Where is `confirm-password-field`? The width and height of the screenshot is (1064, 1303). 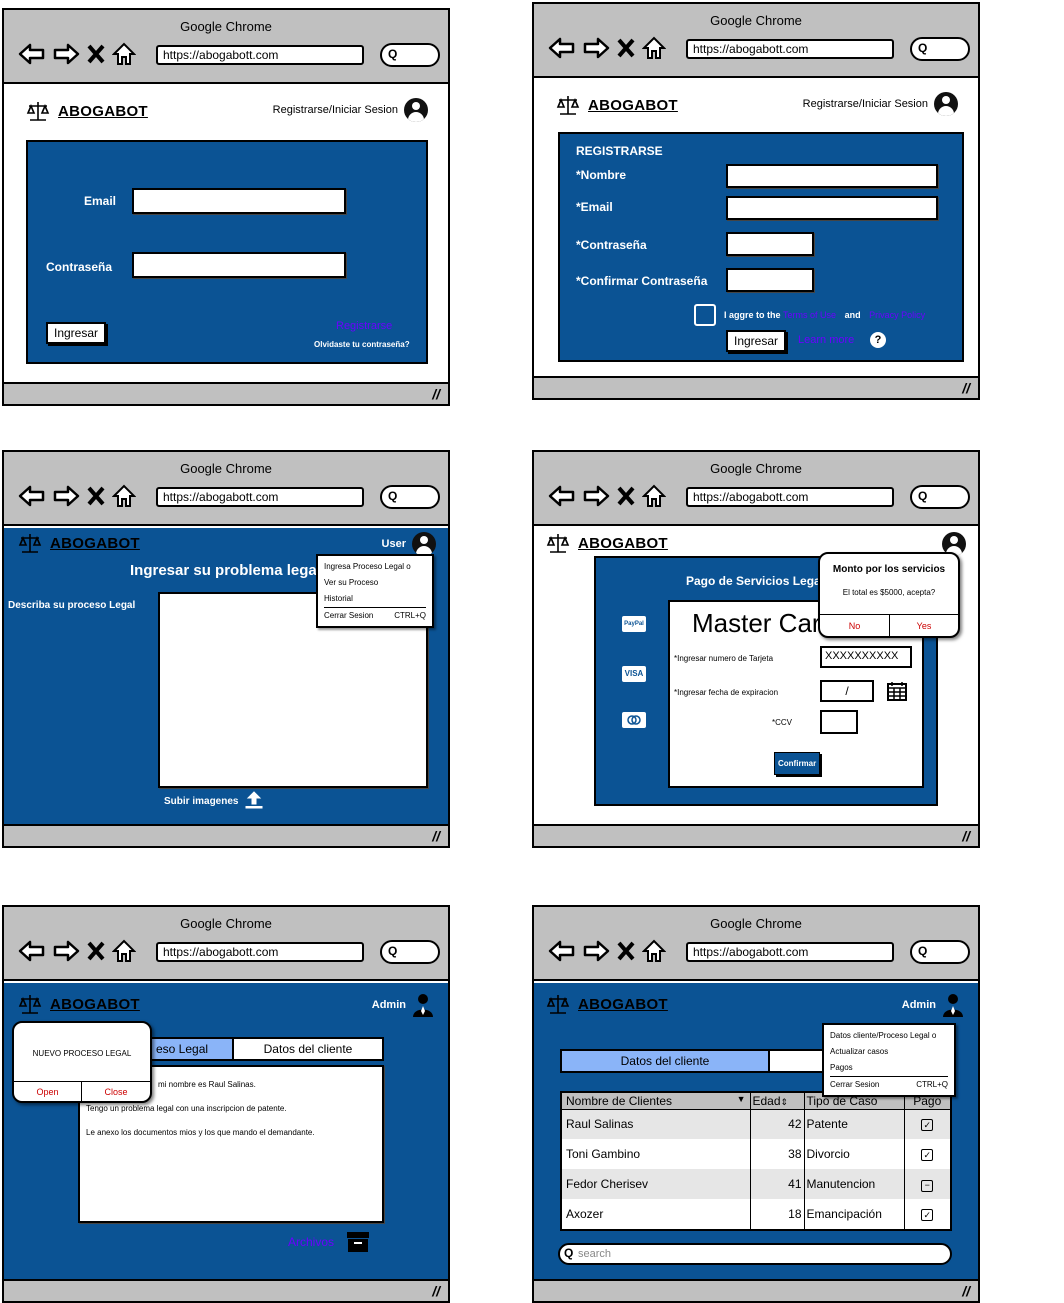
confirm-password-field is located at coordinates (770, 280).